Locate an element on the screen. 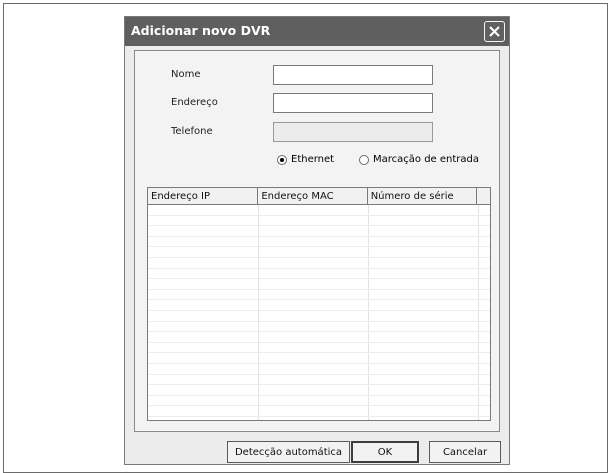 This screenshot has width=613, height=473. name-field is located at coordinates (353, 75).